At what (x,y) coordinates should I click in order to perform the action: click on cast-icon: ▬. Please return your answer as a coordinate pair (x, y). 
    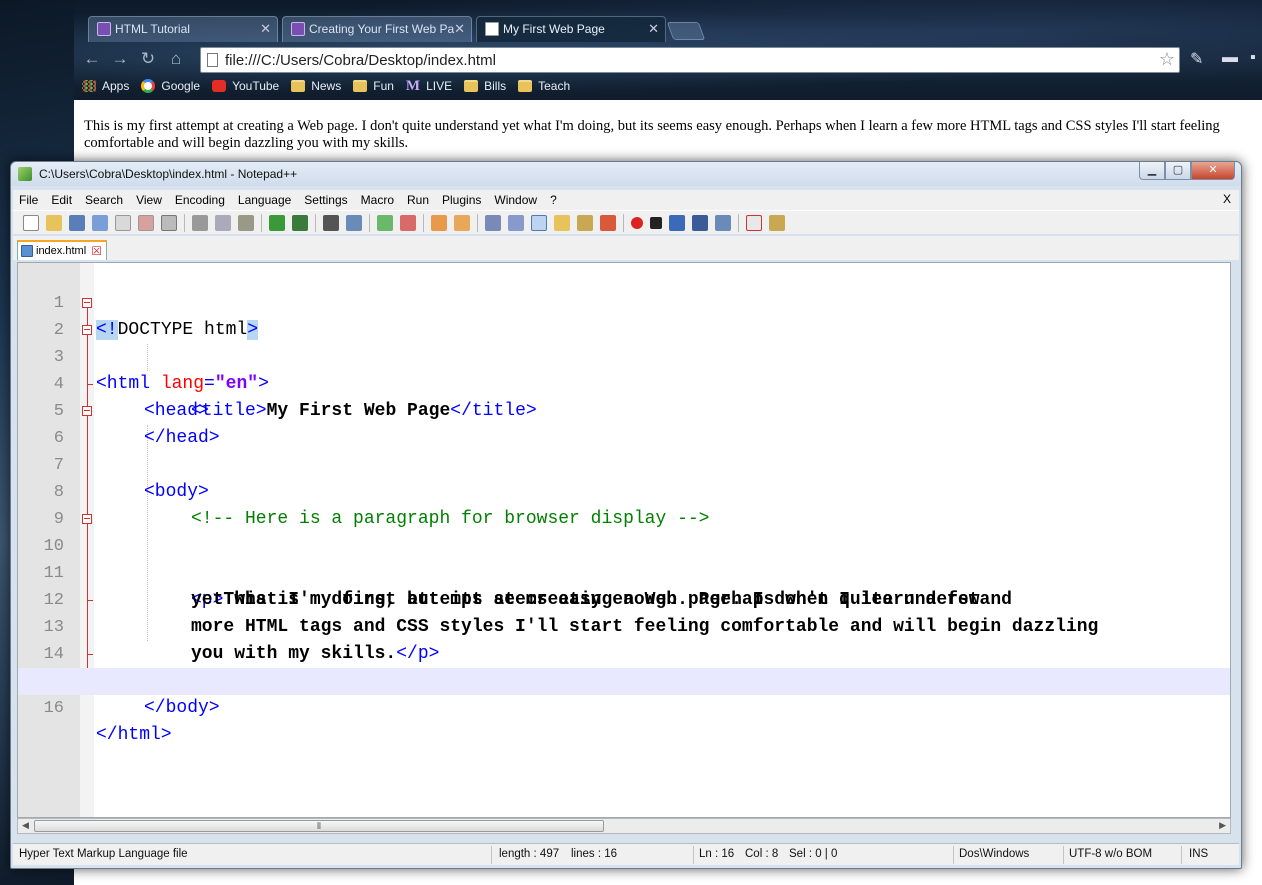
    Looking at the image, I should click on (1230, 58).